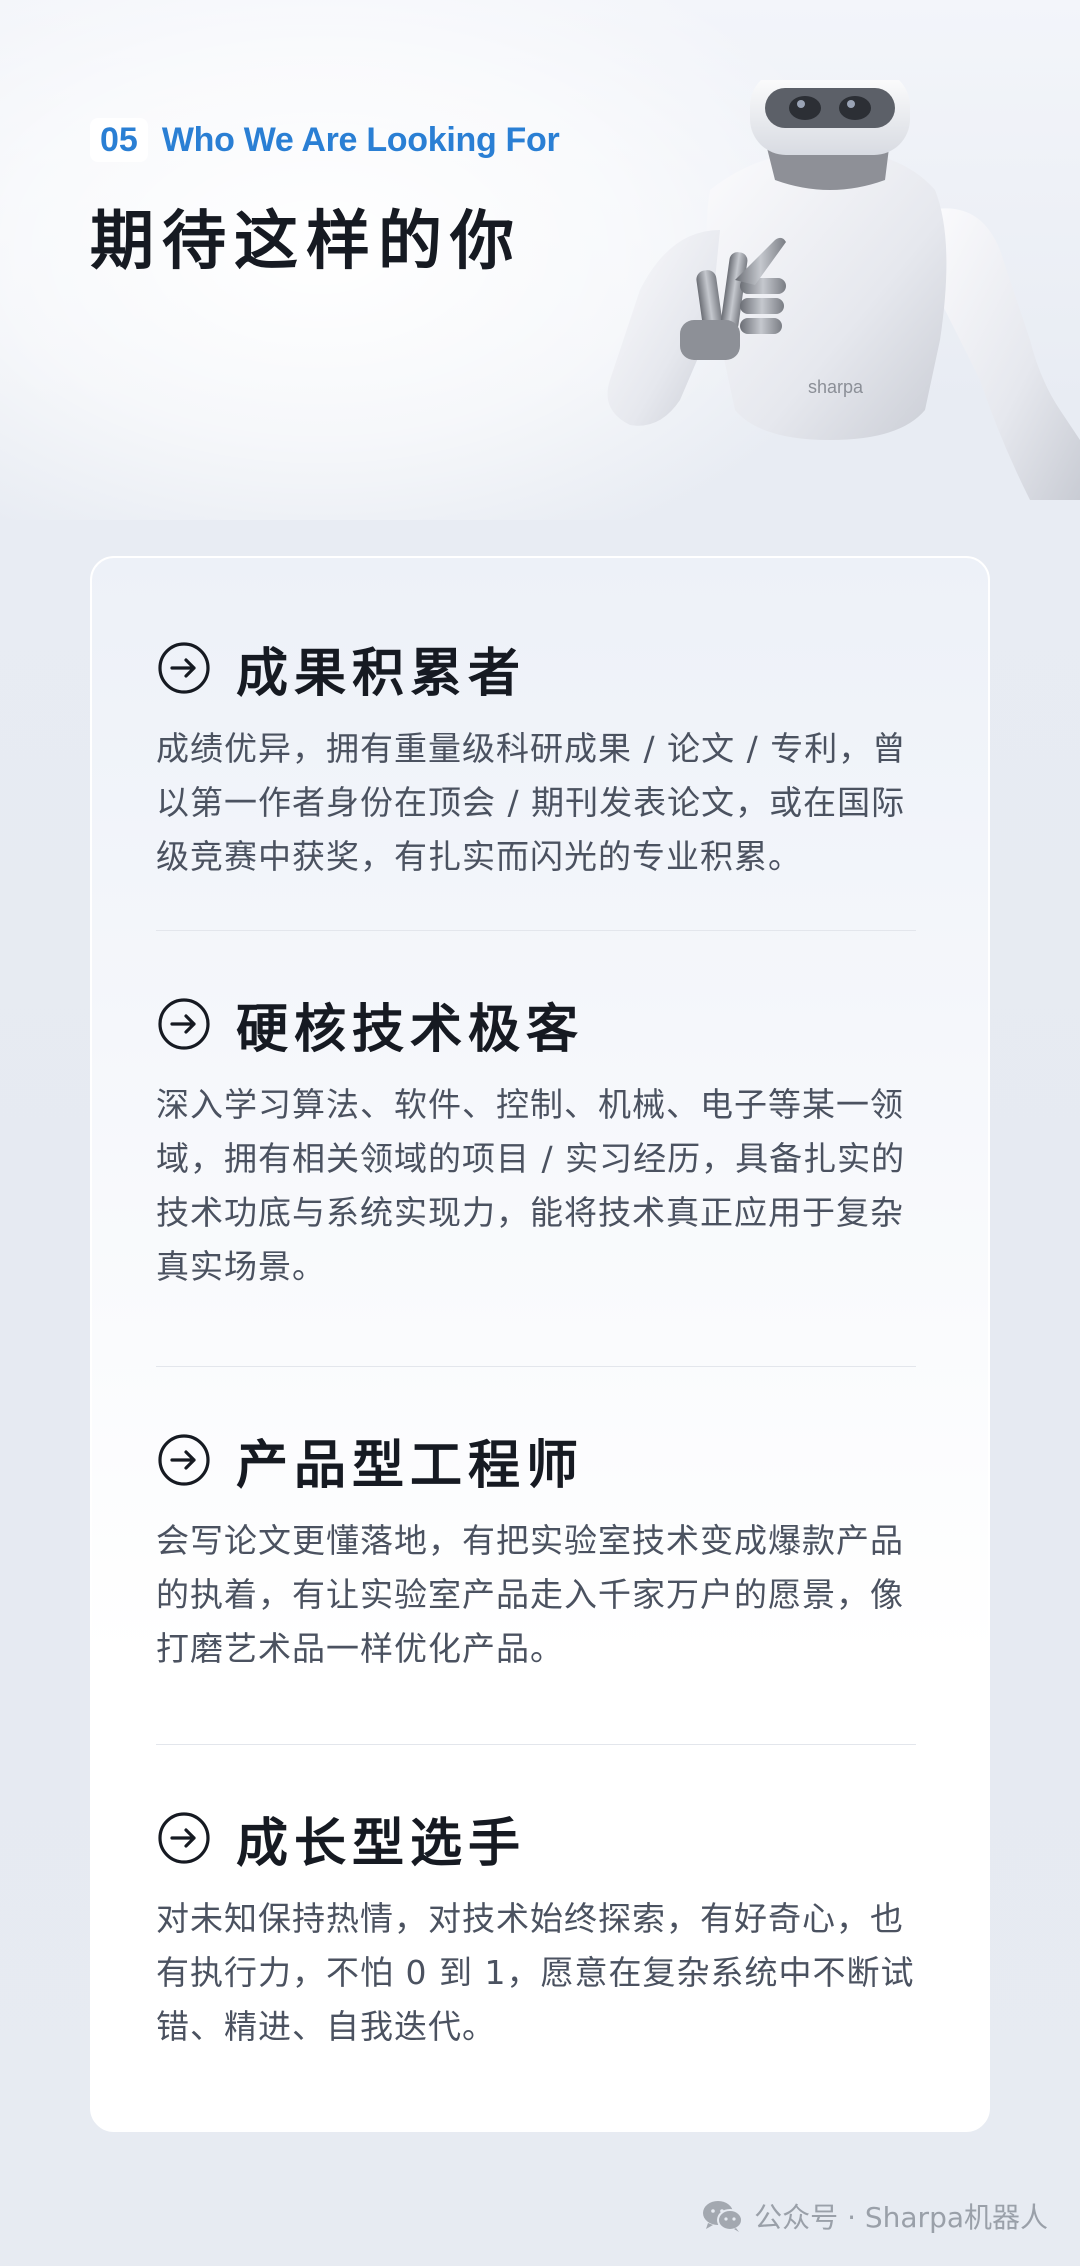 This screenshot has width=1080, height=2266. What do you see at coordinates (843, 290) in the screenshot?
I see `robot-illustration: sharpa` at bounding box center [843, 290].